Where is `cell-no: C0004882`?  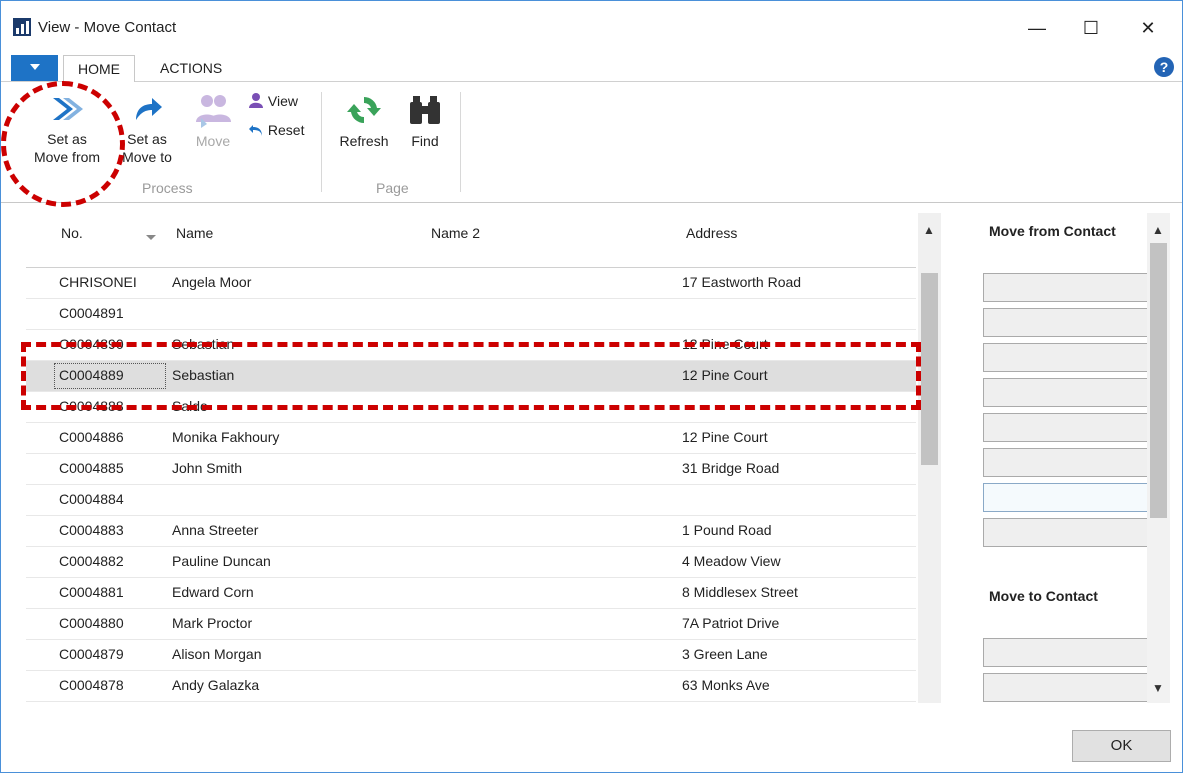
cell-no: C0004882 is located at coordinates (91, 561).